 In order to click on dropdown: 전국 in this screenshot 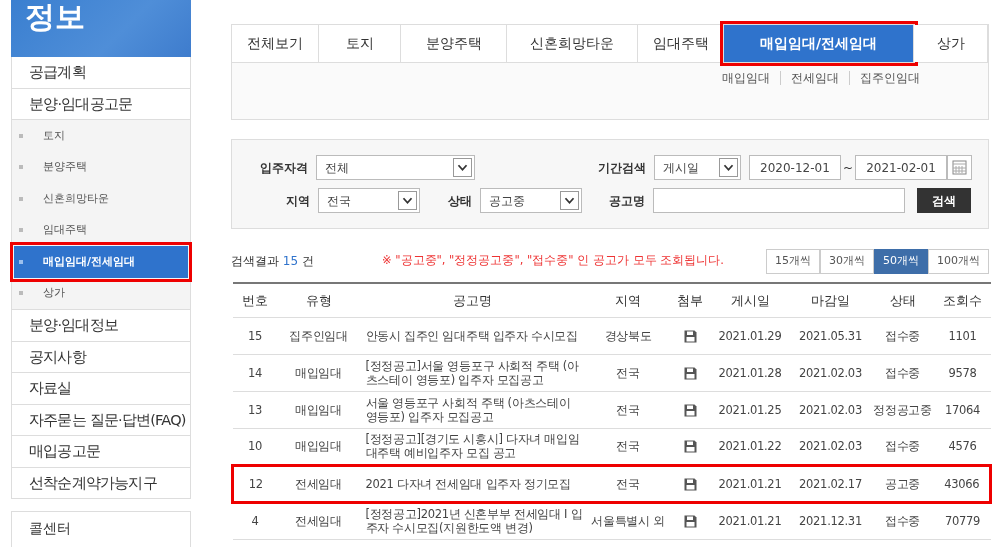, I will do `click(369, 200)`.